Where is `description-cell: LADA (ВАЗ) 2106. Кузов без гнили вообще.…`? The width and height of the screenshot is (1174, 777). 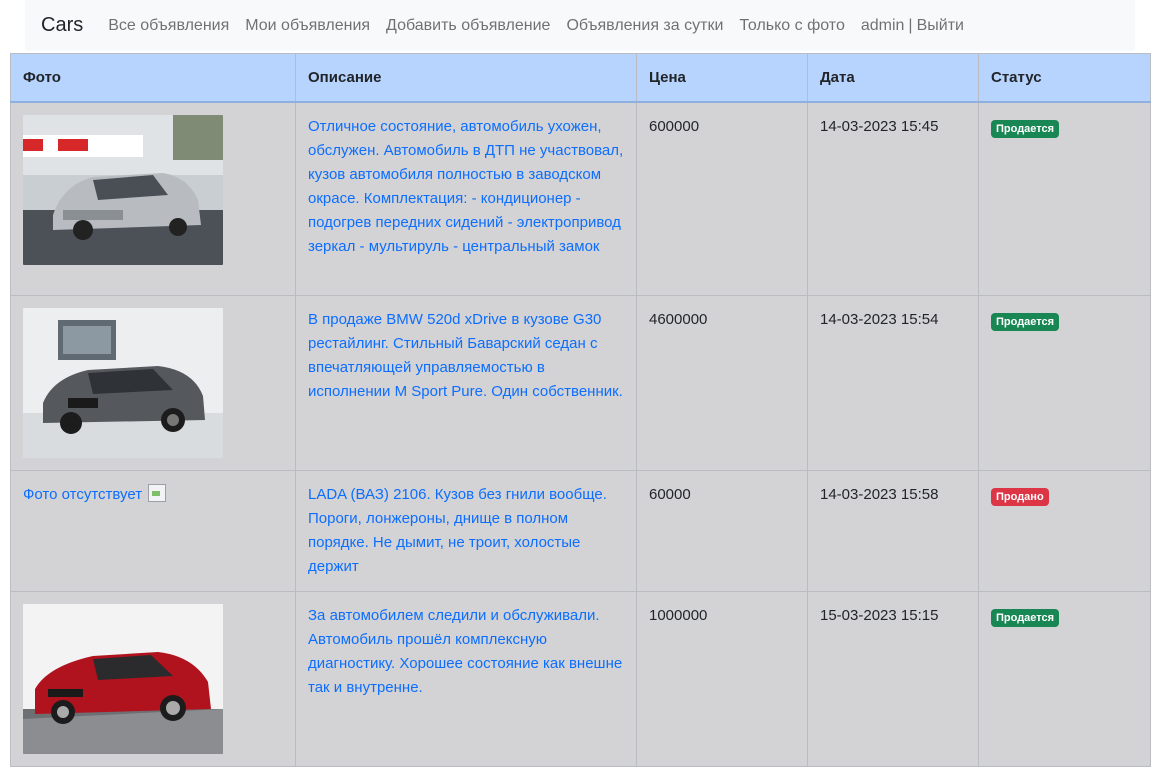 description-cell: LADA (ВАЗ) 2106. Кузов без гнили вообще.… is located at coordinates (466, 530).